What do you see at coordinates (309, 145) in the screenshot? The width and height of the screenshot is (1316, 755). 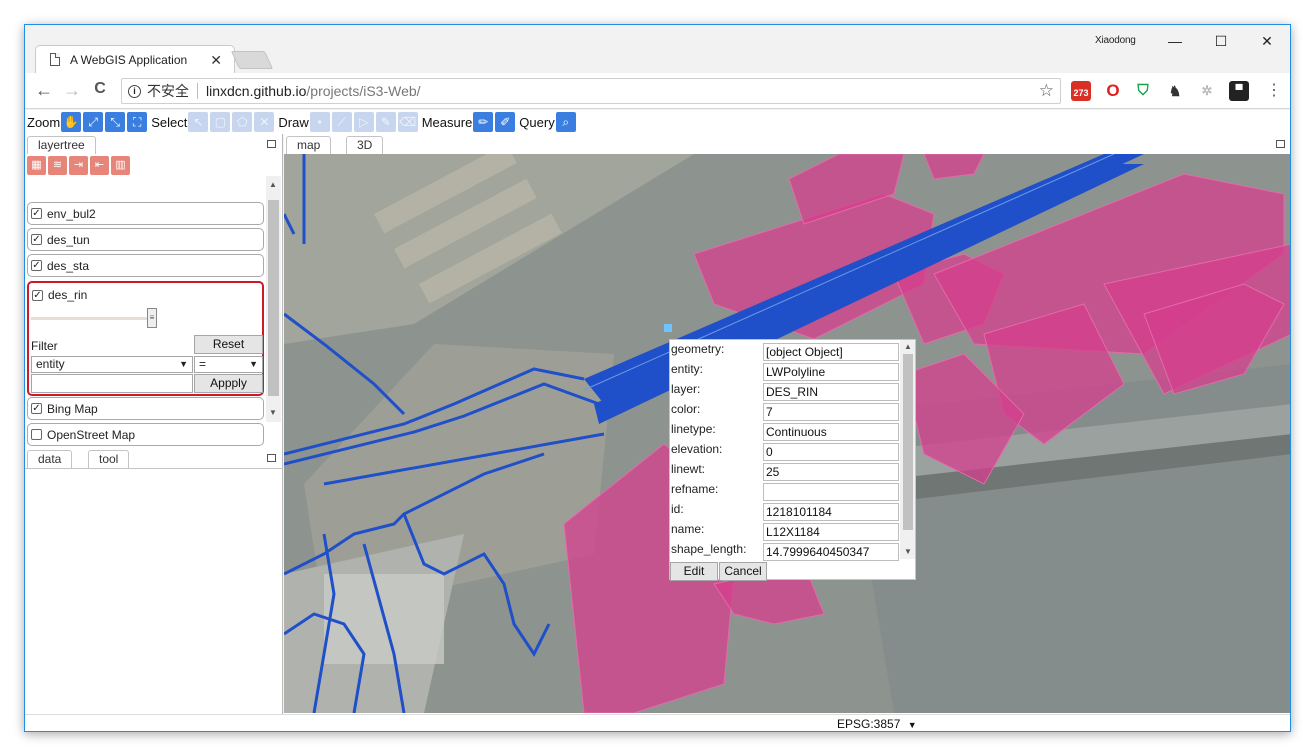 I see `tab-map: map` at bounding box center [309, 145].